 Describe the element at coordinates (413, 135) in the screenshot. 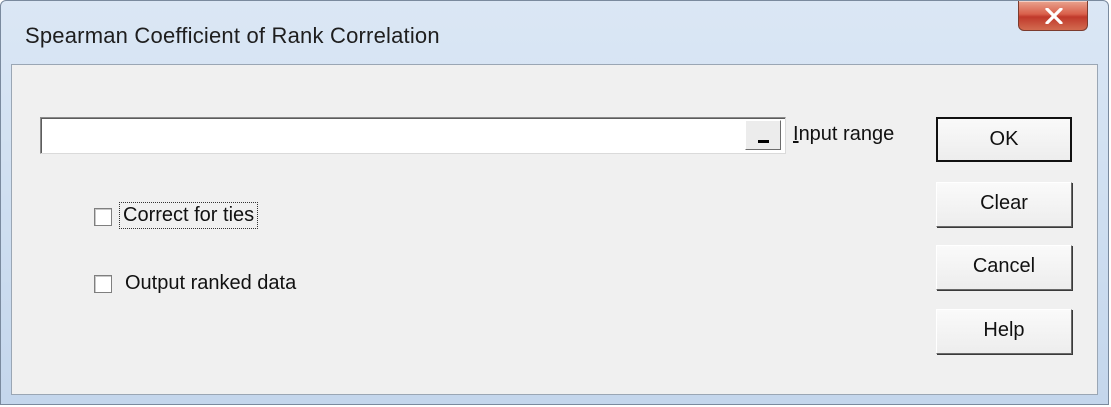

I see `input-range-field` at that location.